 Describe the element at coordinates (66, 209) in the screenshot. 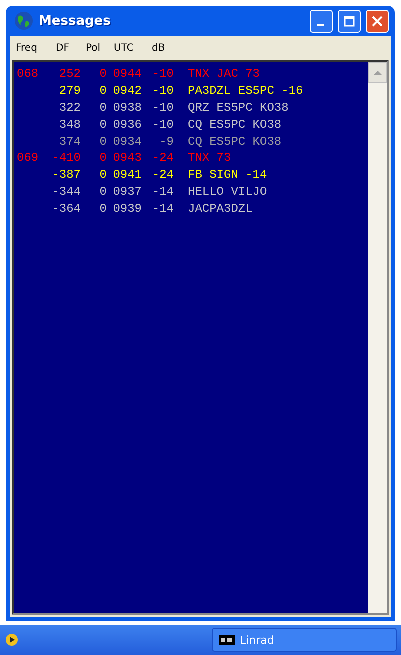

I see `df-cell-text: -364` at that location.